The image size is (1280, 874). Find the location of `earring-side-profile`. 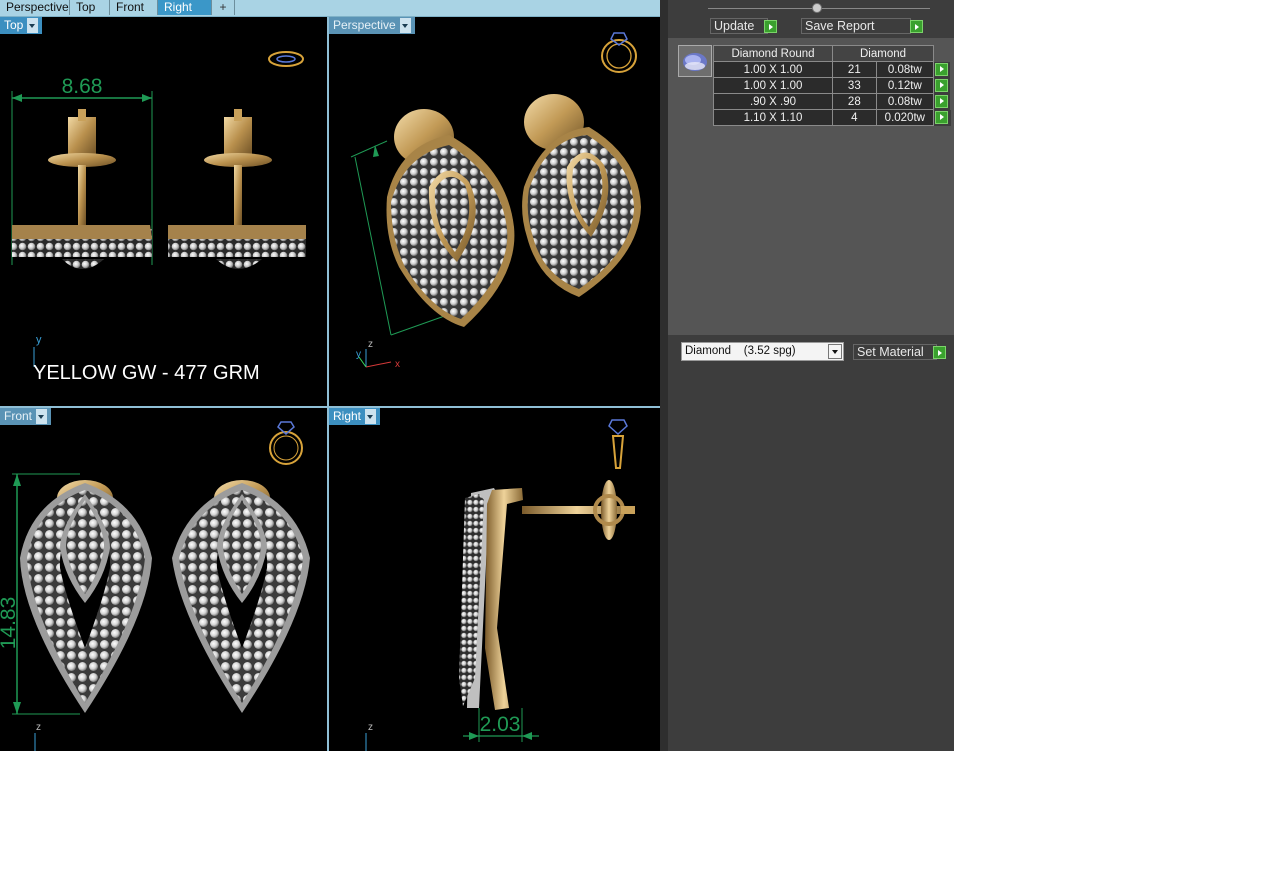

earring-side-profile is located at coordinates (547, 595).